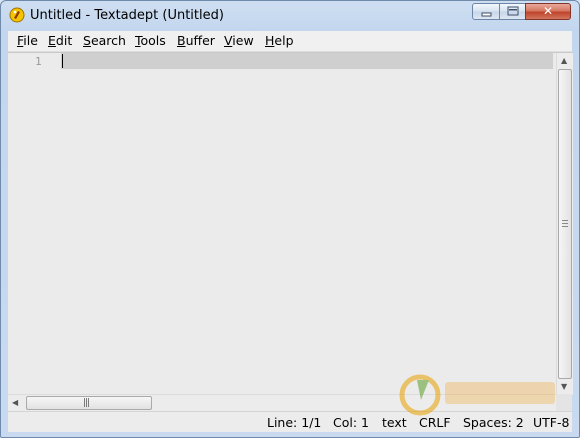  Describe the element at coordinates (435, 422) in the screenshot. I see `status-eol: CRLF` at that location.